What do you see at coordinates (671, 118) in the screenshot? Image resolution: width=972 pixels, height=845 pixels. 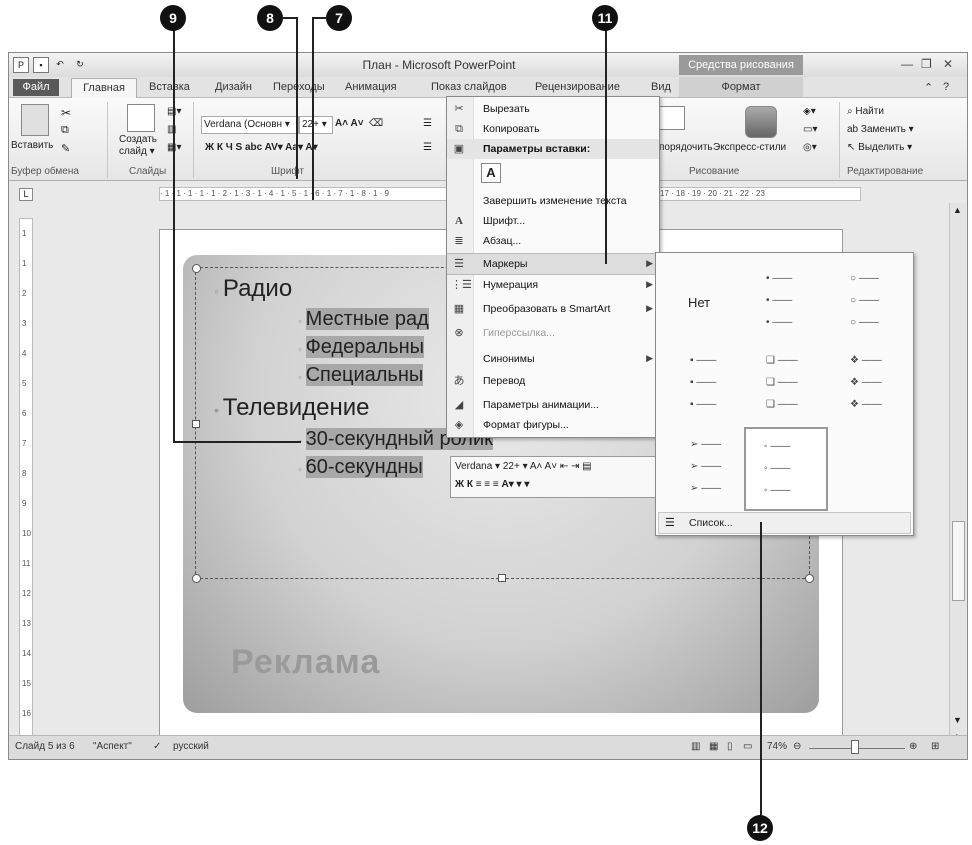 I see `arrange-icon` at bounding box center [671, 118].